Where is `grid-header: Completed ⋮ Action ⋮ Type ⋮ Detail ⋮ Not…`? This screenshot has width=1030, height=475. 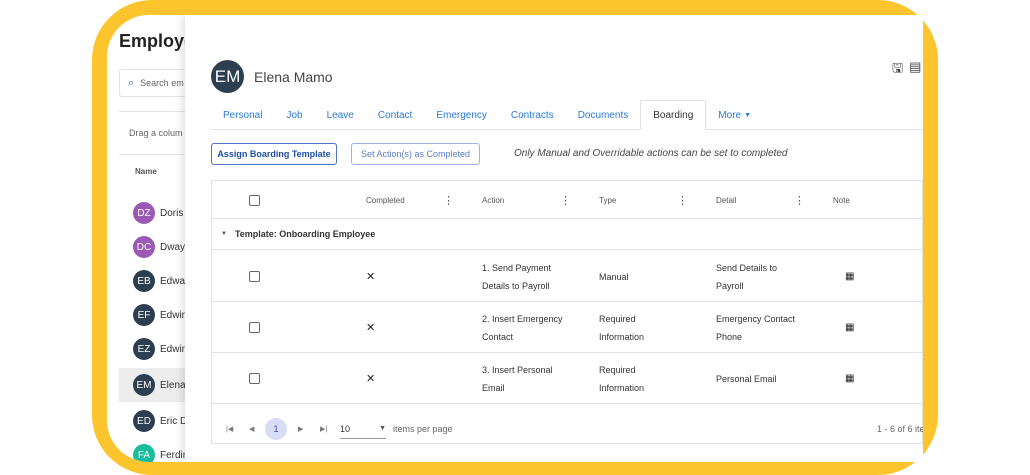
grid-header: Completed ⋮ Action ⋮ Type ⋮ Detail ⋮ Not… is located at coordinates (567, 200).